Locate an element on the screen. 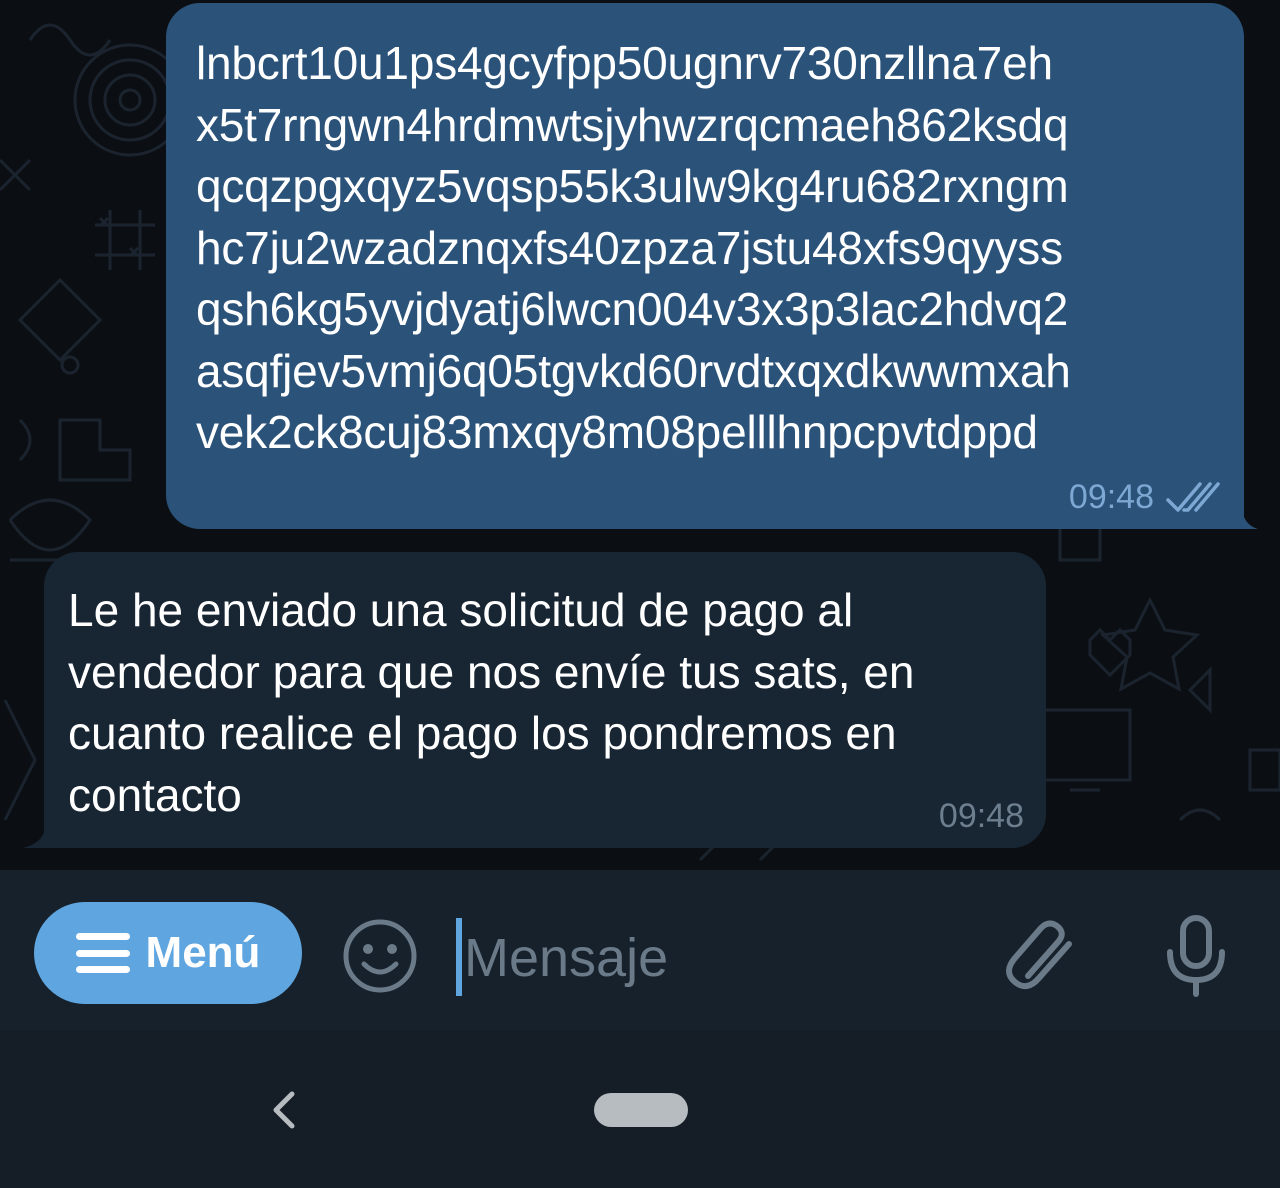 The image size is (1280, 1188). invoice-line: x5t7rngwn4hrdmwtsjyhwzrqcmaeh862ksdq is located at coordinates (632, 124).